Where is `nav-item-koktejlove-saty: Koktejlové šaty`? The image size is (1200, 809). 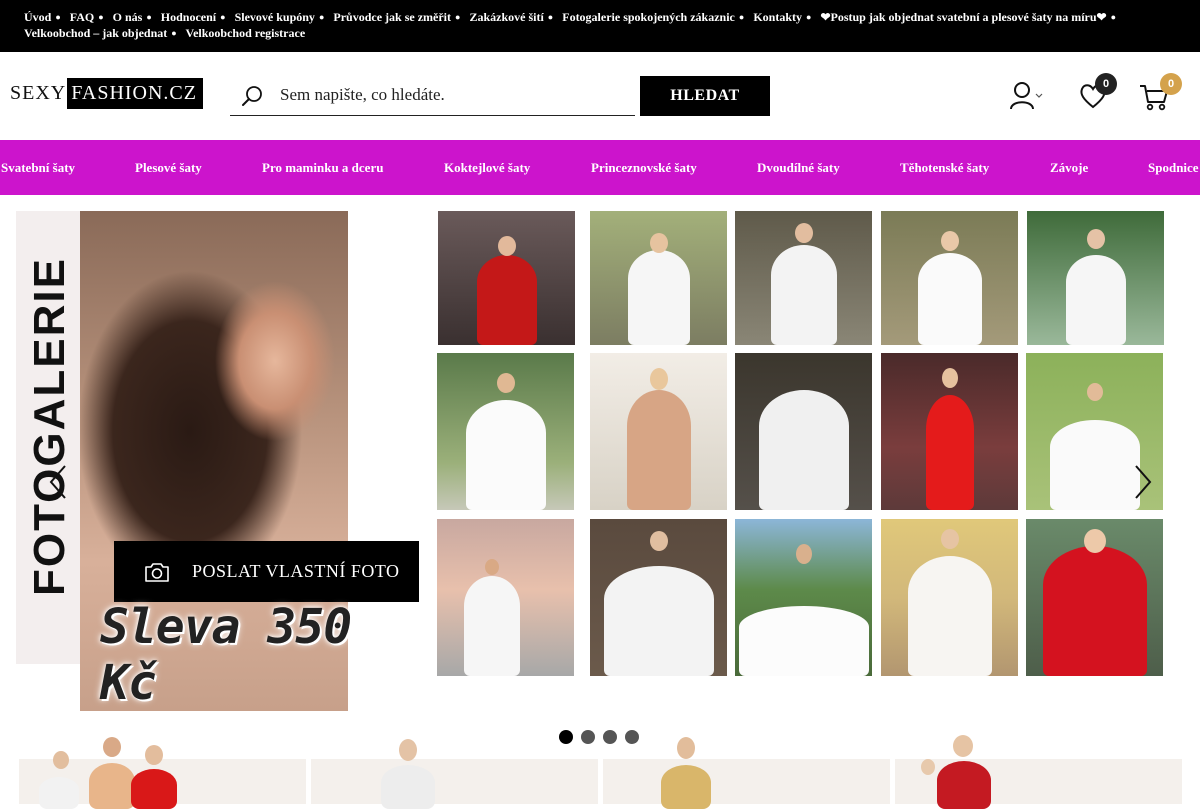
nav-item-koktejlove-saty: Koktejlové šaty is located at coordinates (487, 167).